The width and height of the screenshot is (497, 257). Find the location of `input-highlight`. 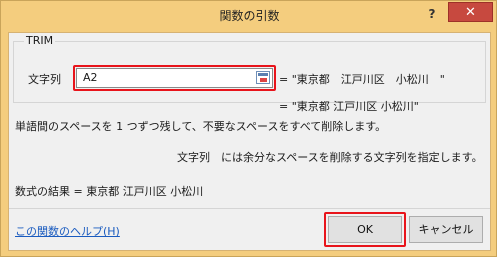

input-highlight is located at coordinates (174, 78).